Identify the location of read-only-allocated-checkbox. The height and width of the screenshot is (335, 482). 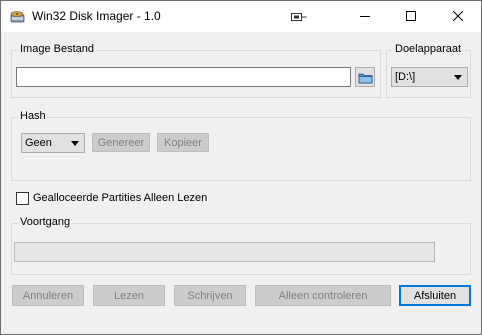
(22, 198).